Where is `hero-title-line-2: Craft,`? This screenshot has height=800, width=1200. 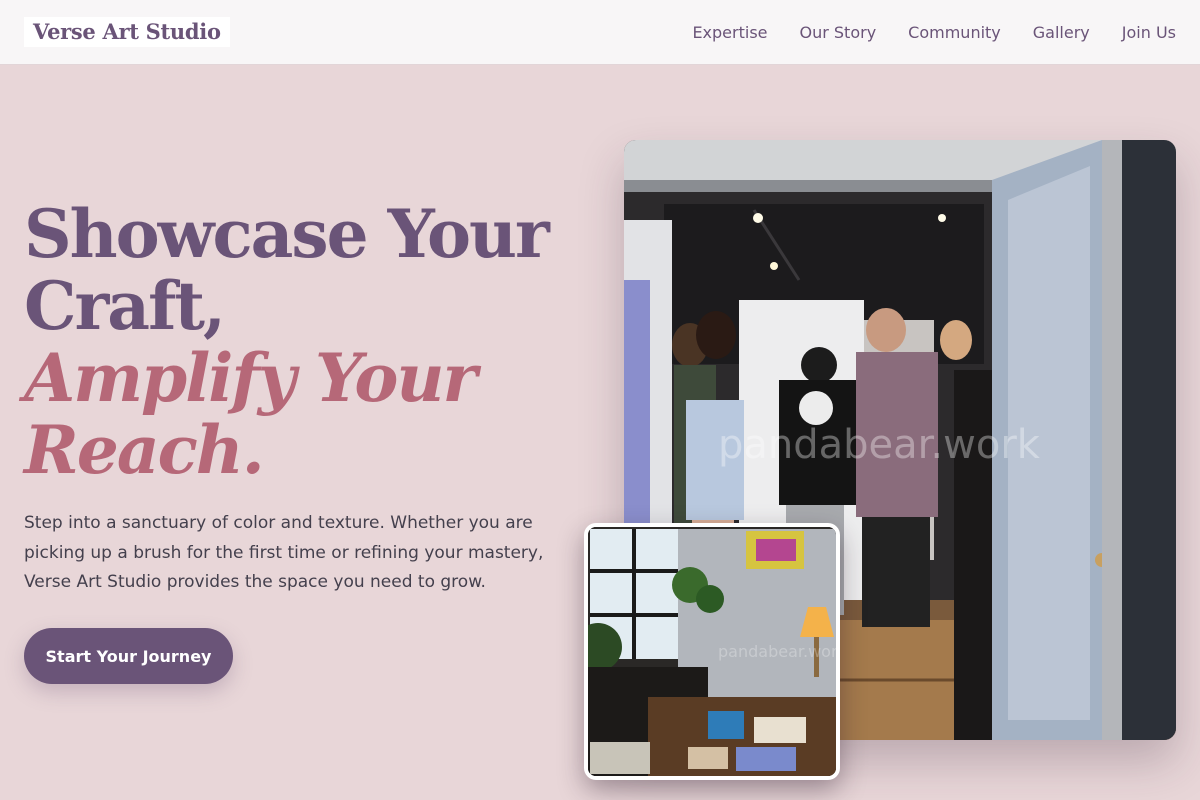 hero-title-line-2: Craft, is located at coordinates (125, 306).